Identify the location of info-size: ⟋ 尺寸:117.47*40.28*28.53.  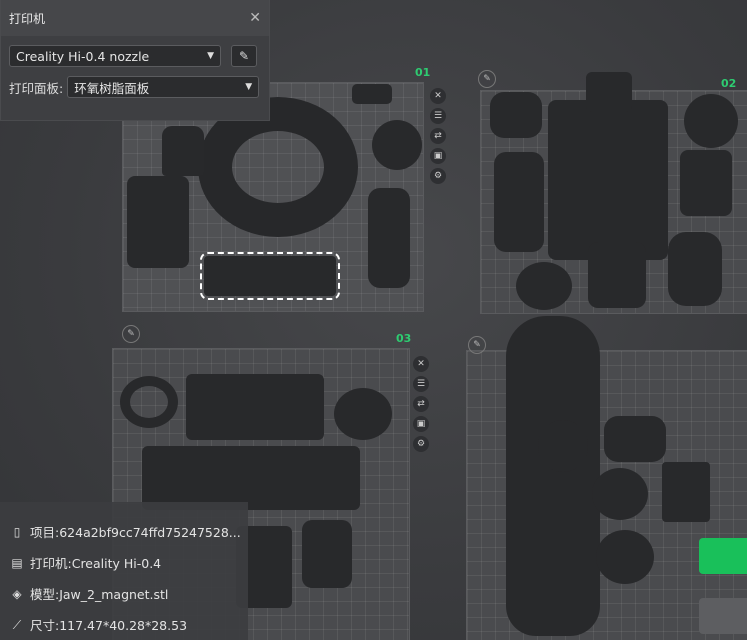
(124, 624).